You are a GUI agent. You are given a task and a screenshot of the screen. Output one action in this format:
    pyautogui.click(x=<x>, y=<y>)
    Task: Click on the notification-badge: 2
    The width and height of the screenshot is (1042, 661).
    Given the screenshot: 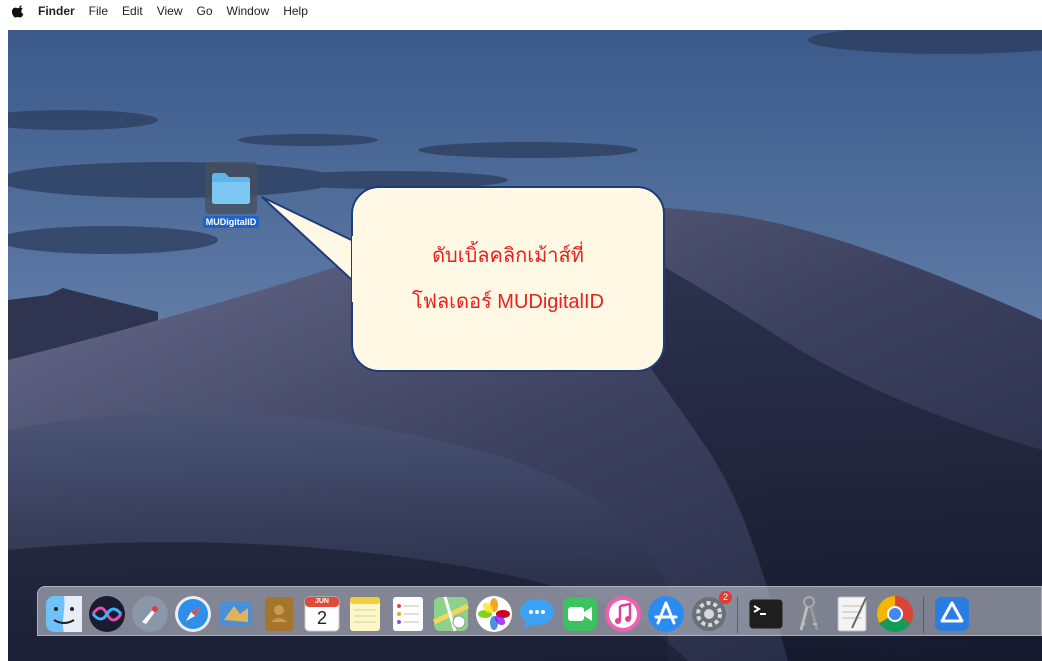 What is the action you would take?
    pyautogui.click(x=725, y=597)
    